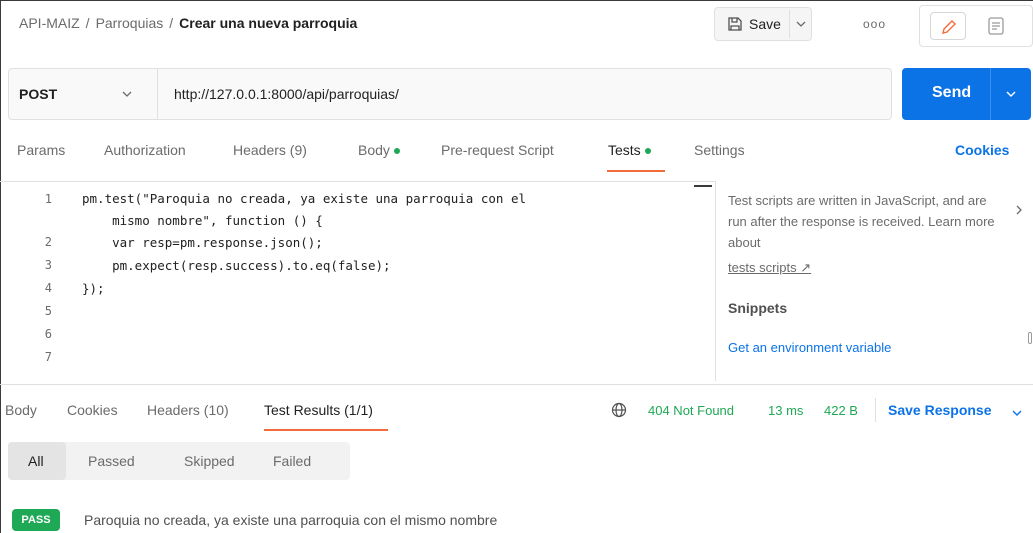 This screenshot has width=1033, height=533. I want to click on save-response-button: Save Response, so click(940, 410).